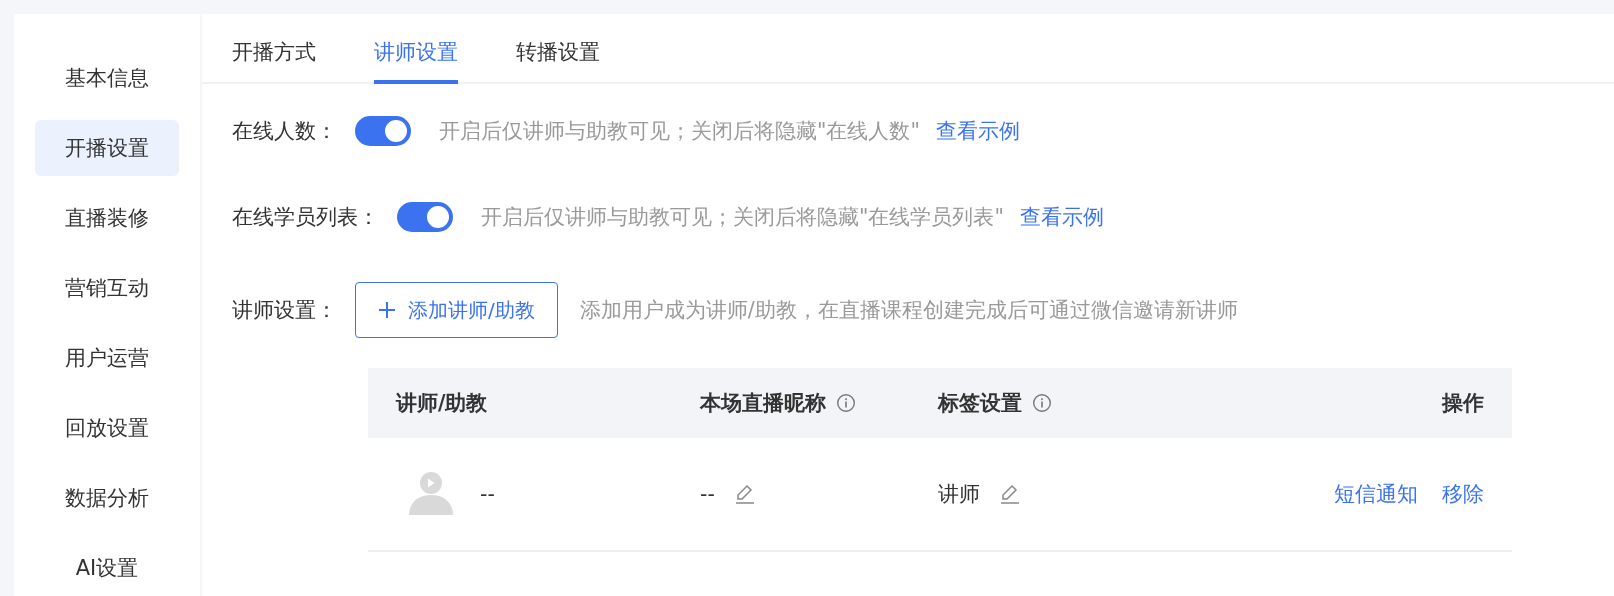 Image resolution: width=1614 pixels, height=596 pixels. I want to click on sidebar-item: 数据分析, so click(107, 498).